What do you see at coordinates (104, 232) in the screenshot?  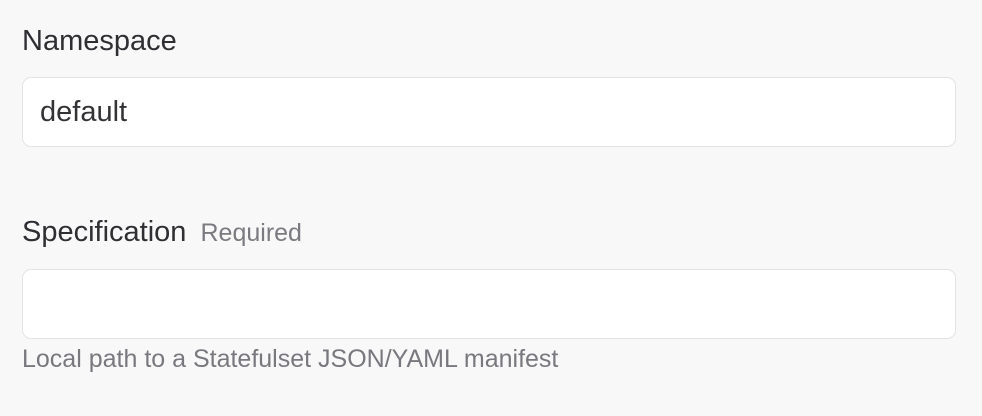 I see `specification-label: Specification` at bounding box center [104, 232].